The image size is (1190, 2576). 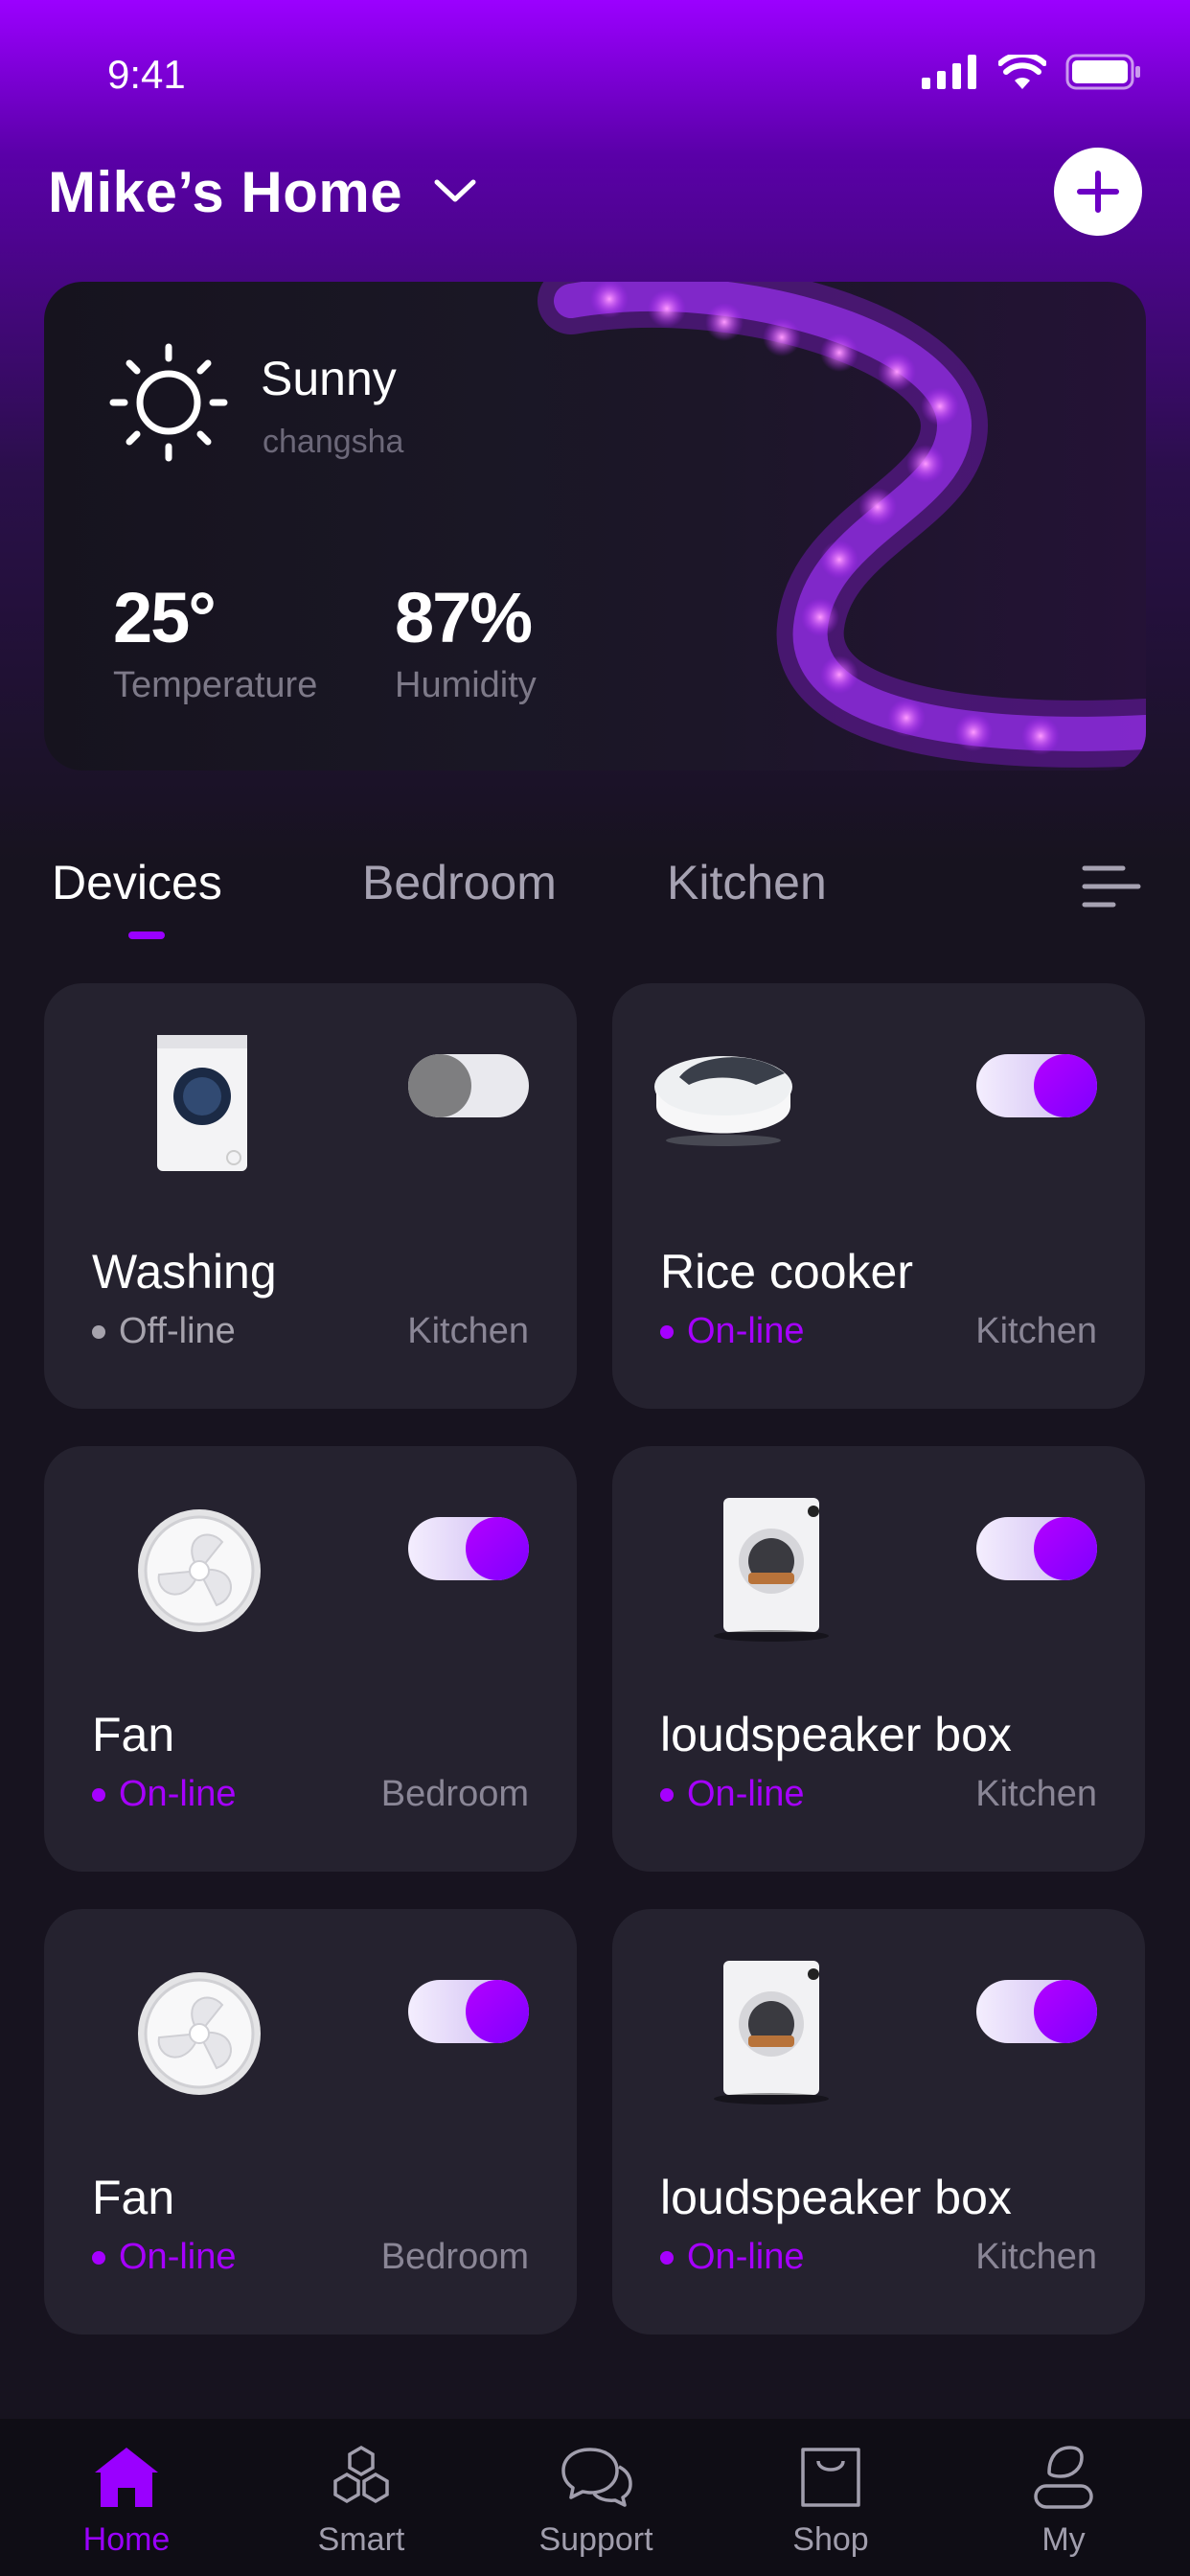 I want to click on chat-bubbles-icon, so click(x=596, y=2477).